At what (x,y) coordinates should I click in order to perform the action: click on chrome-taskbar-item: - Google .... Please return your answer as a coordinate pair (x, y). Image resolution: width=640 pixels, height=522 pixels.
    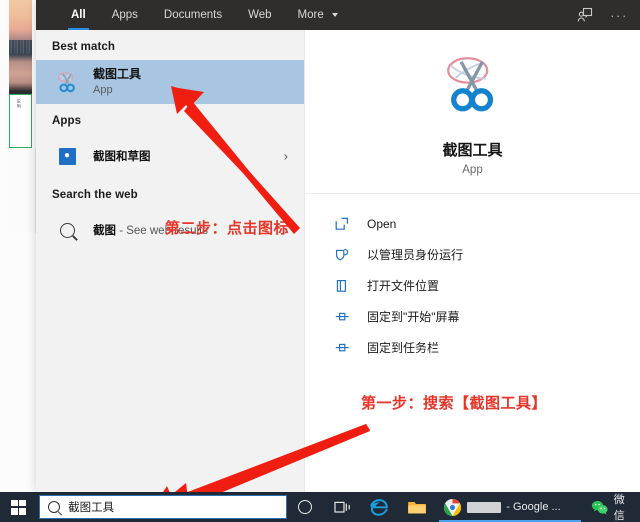
    Looking at the image, I should click on (510, 507).